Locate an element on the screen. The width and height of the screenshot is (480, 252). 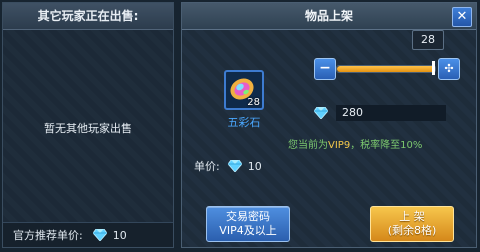
total-price-row: 280 is located at coordinates (384, 113).